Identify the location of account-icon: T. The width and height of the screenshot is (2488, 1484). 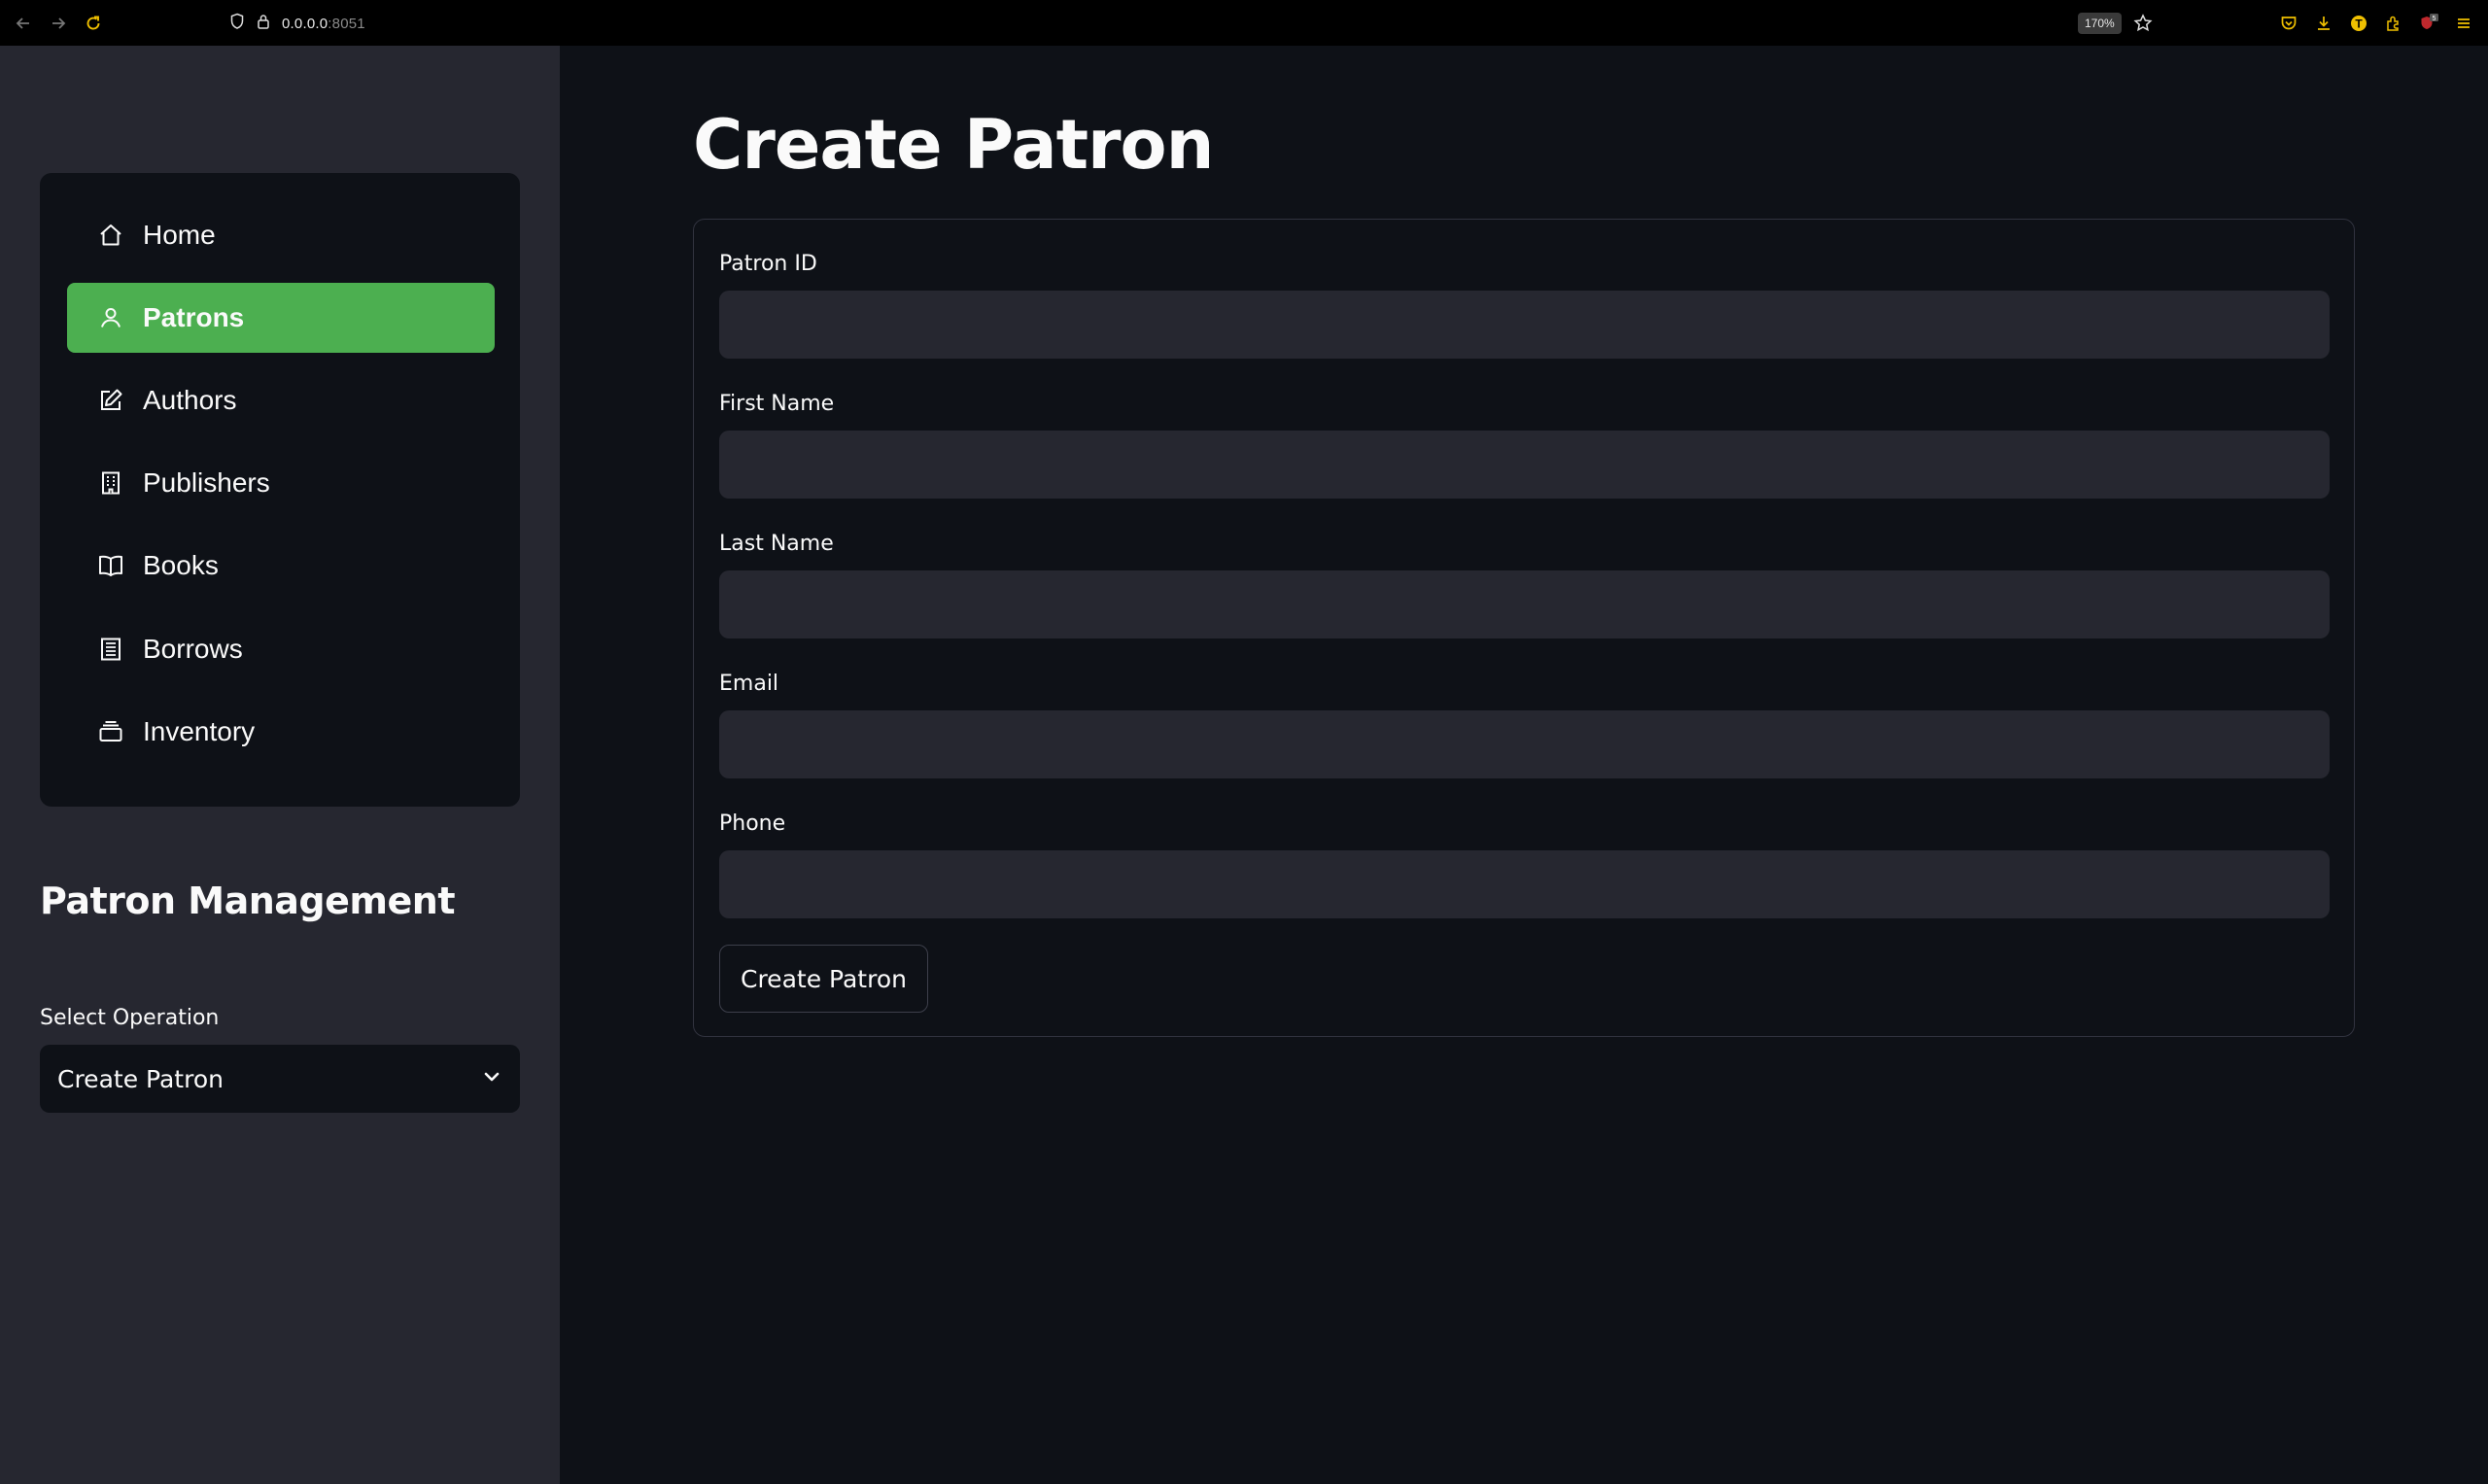
(2358, 23).